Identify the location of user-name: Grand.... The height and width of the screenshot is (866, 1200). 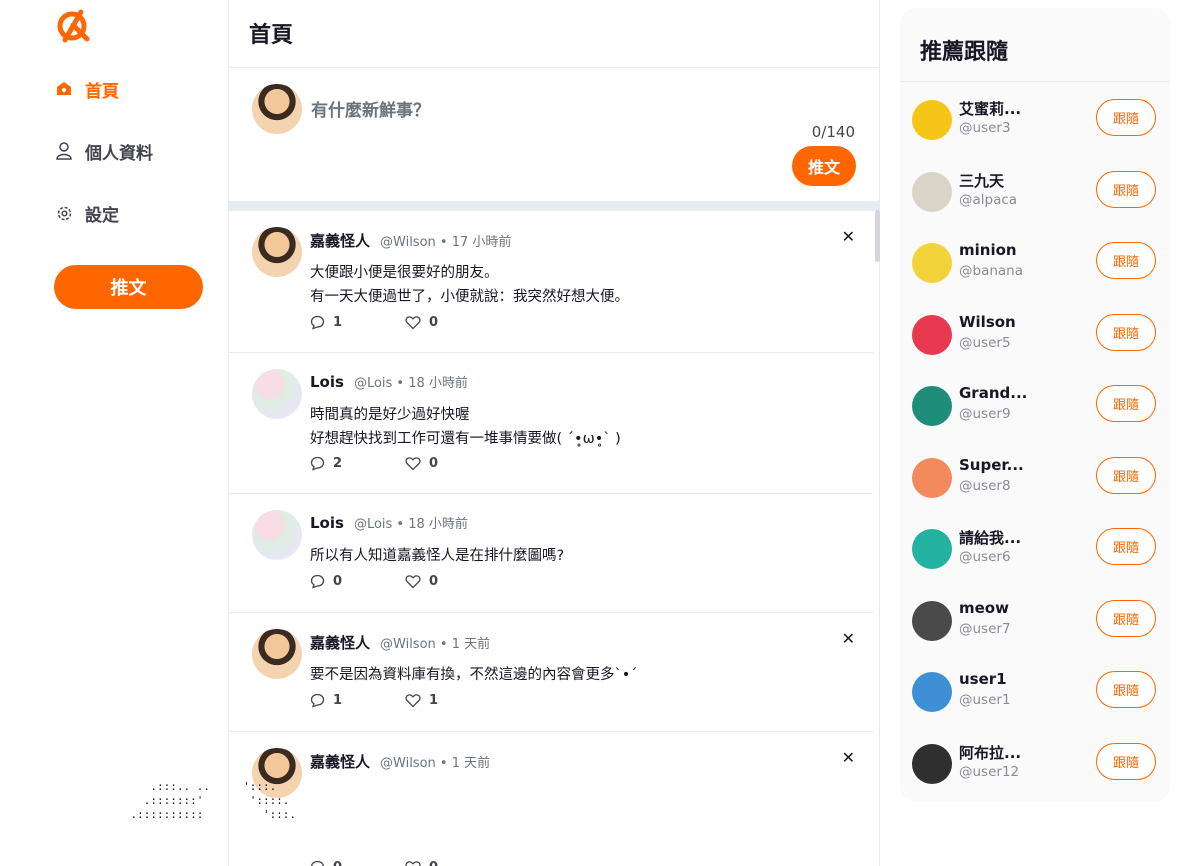
(993, 393).